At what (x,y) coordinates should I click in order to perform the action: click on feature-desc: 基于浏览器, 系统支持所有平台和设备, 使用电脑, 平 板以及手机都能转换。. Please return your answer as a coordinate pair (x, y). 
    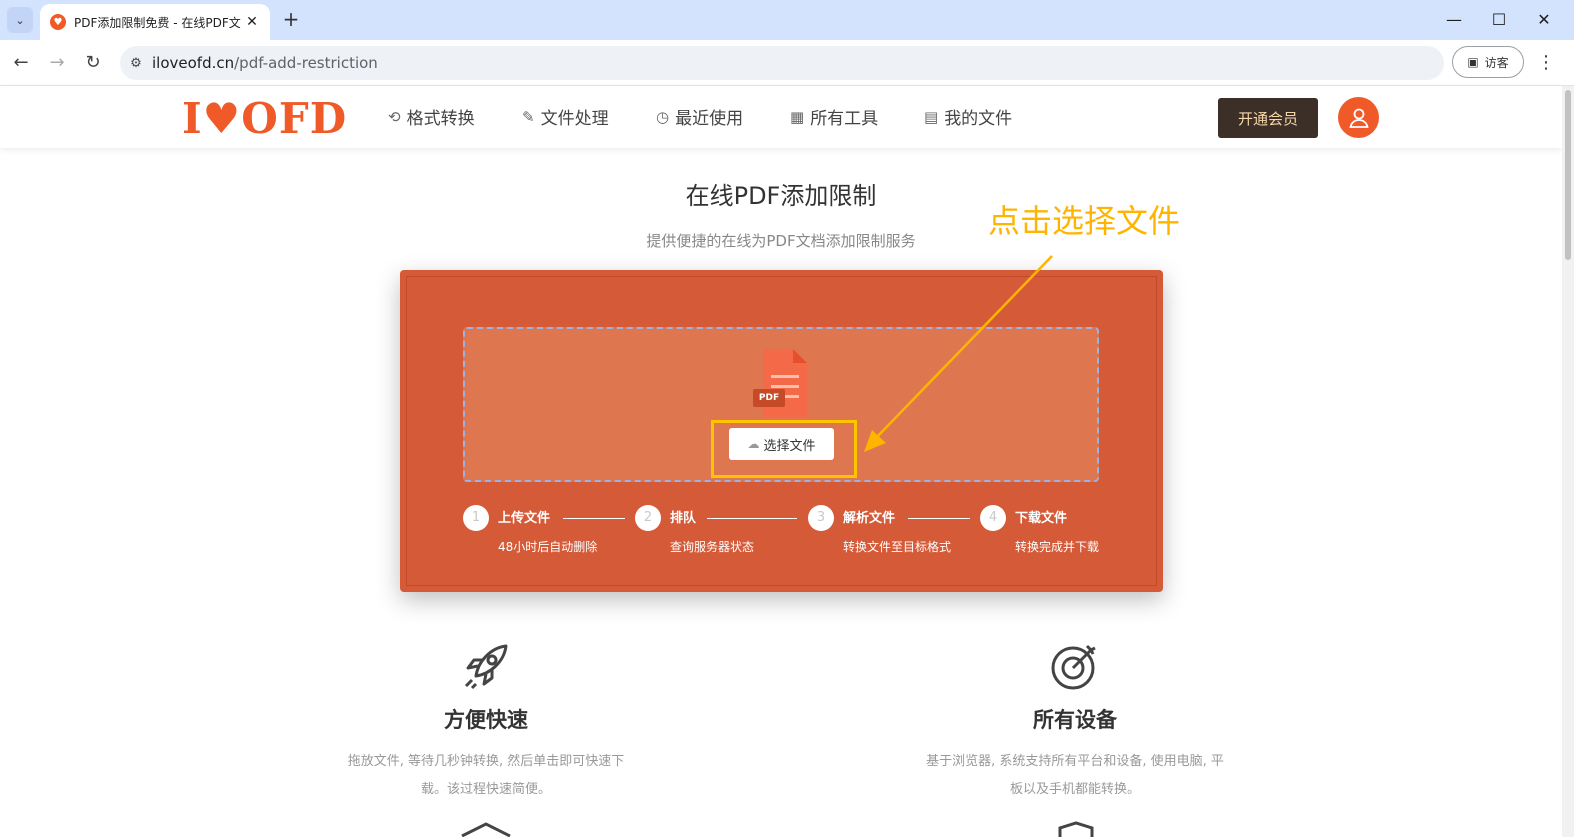
    Looking at the image, I should click on (1075, 775).